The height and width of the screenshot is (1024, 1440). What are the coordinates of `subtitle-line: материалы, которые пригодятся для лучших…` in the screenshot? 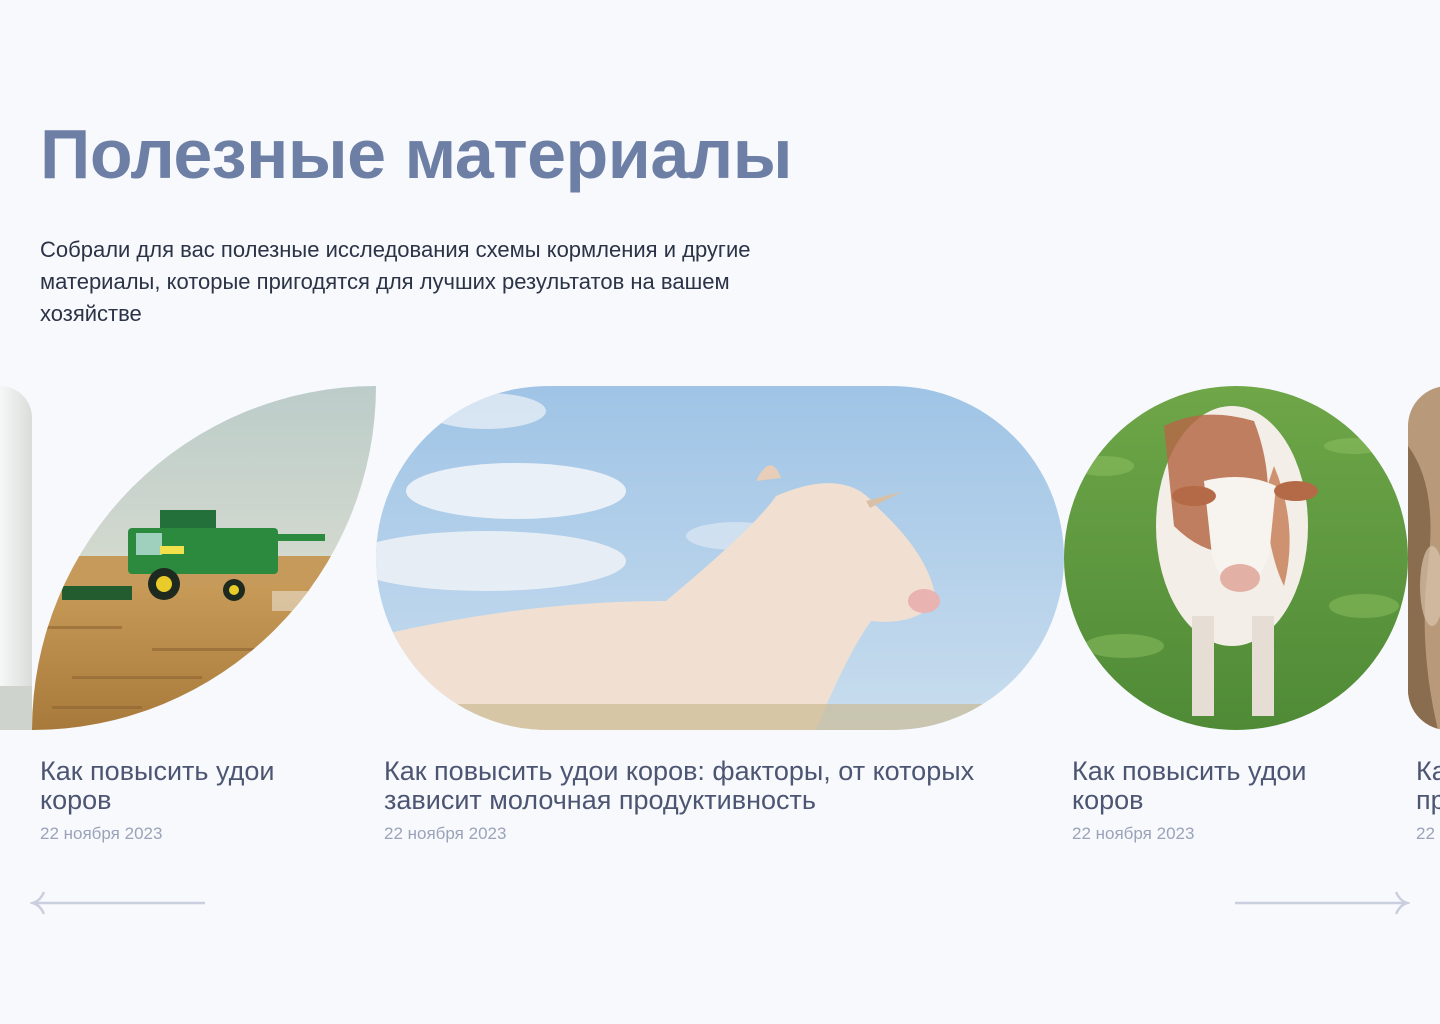 It's located at (385, 281).